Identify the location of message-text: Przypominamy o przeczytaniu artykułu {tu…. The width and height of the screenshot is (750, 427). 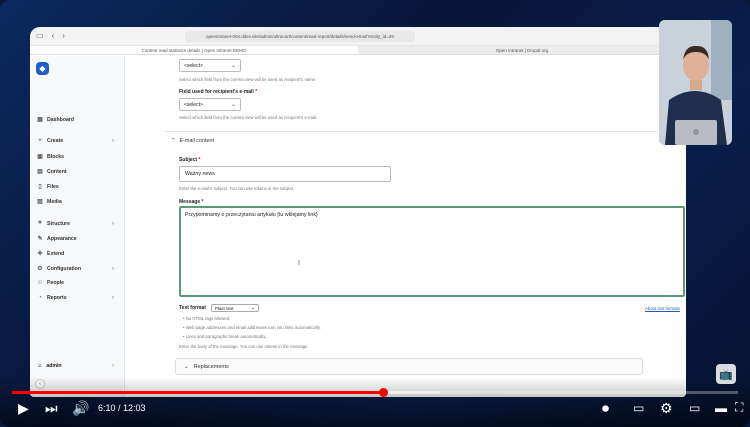
(251, 215).